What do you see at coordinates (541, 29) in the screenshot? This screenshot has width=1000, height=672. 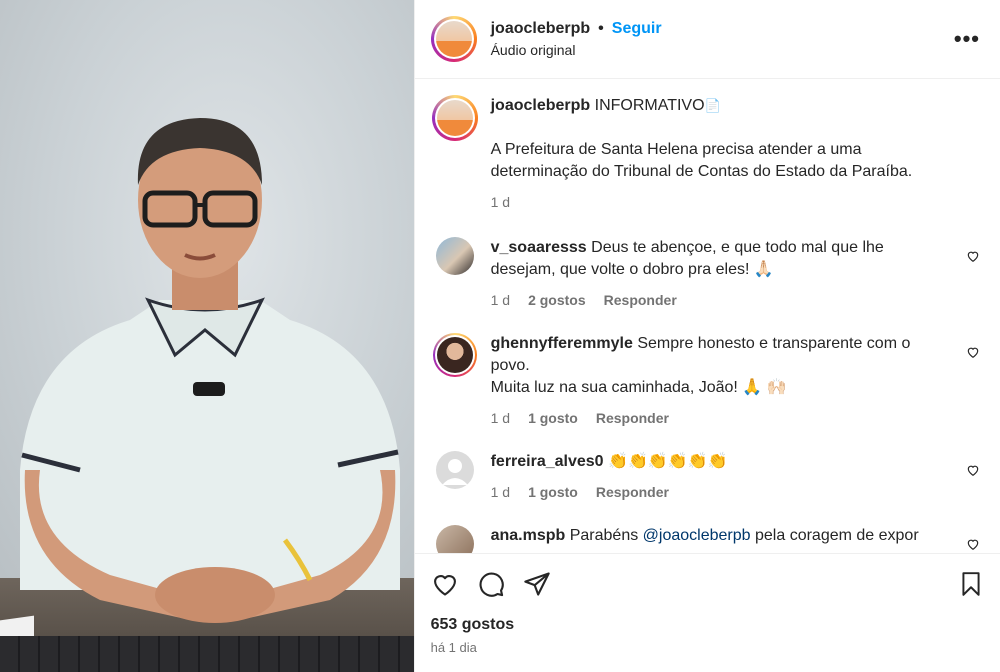 I see `author-username: joaocleberpb` at bounding box center [541, 29].